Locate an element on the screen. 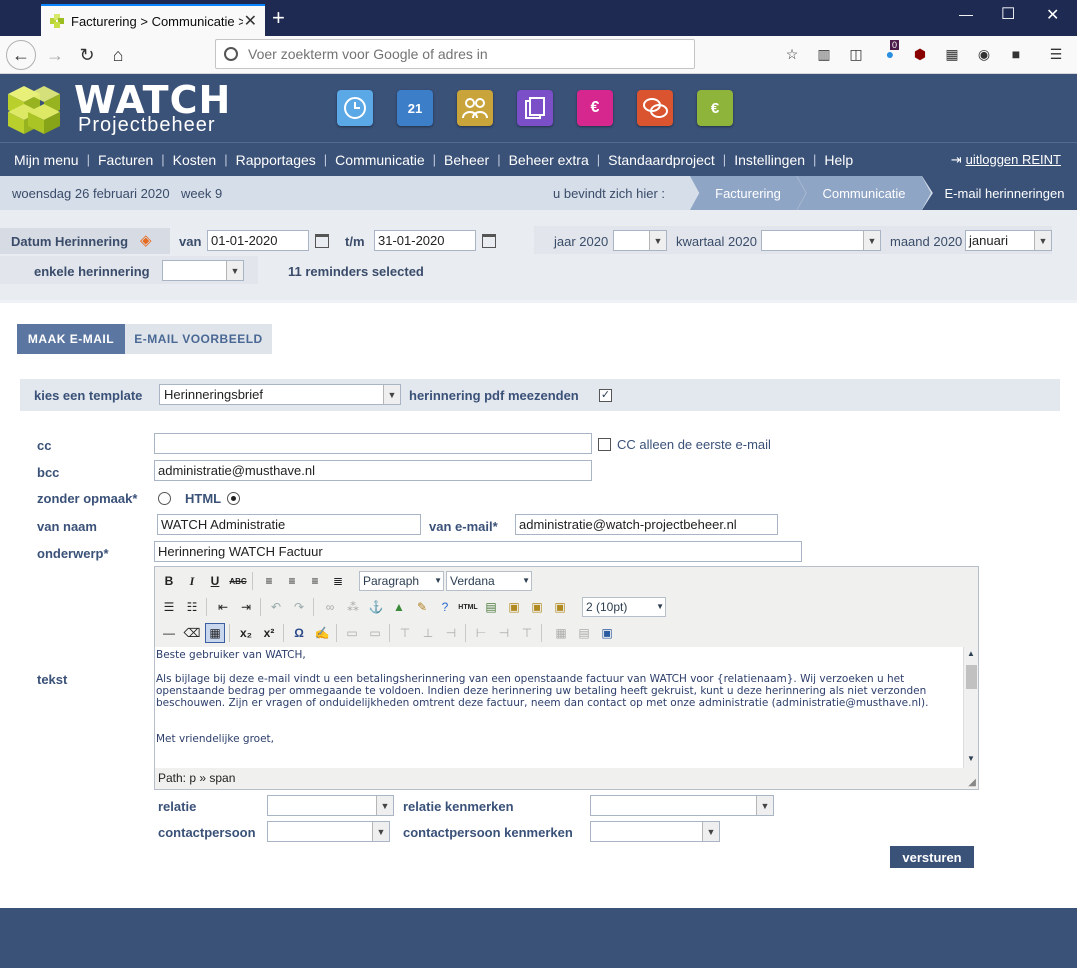 Image resolution: width=1077 pixels, height=968 pixels. special-char-icon: Ω is located at coordinates (299, 633).